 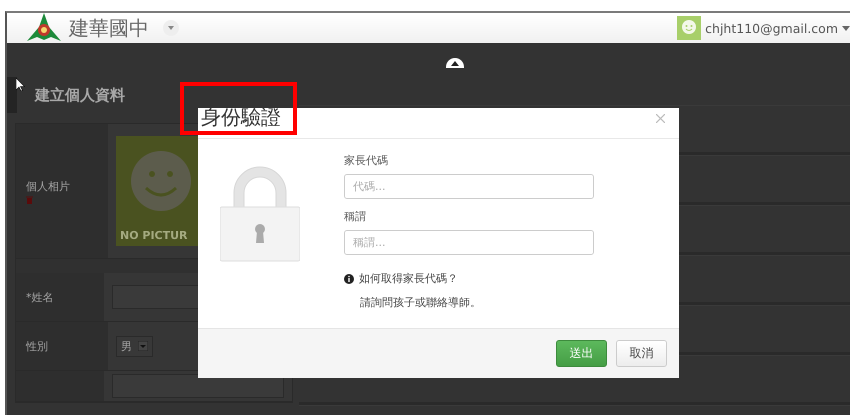 I want to click on field-label: 稱謂, so click(x=355, y=216).